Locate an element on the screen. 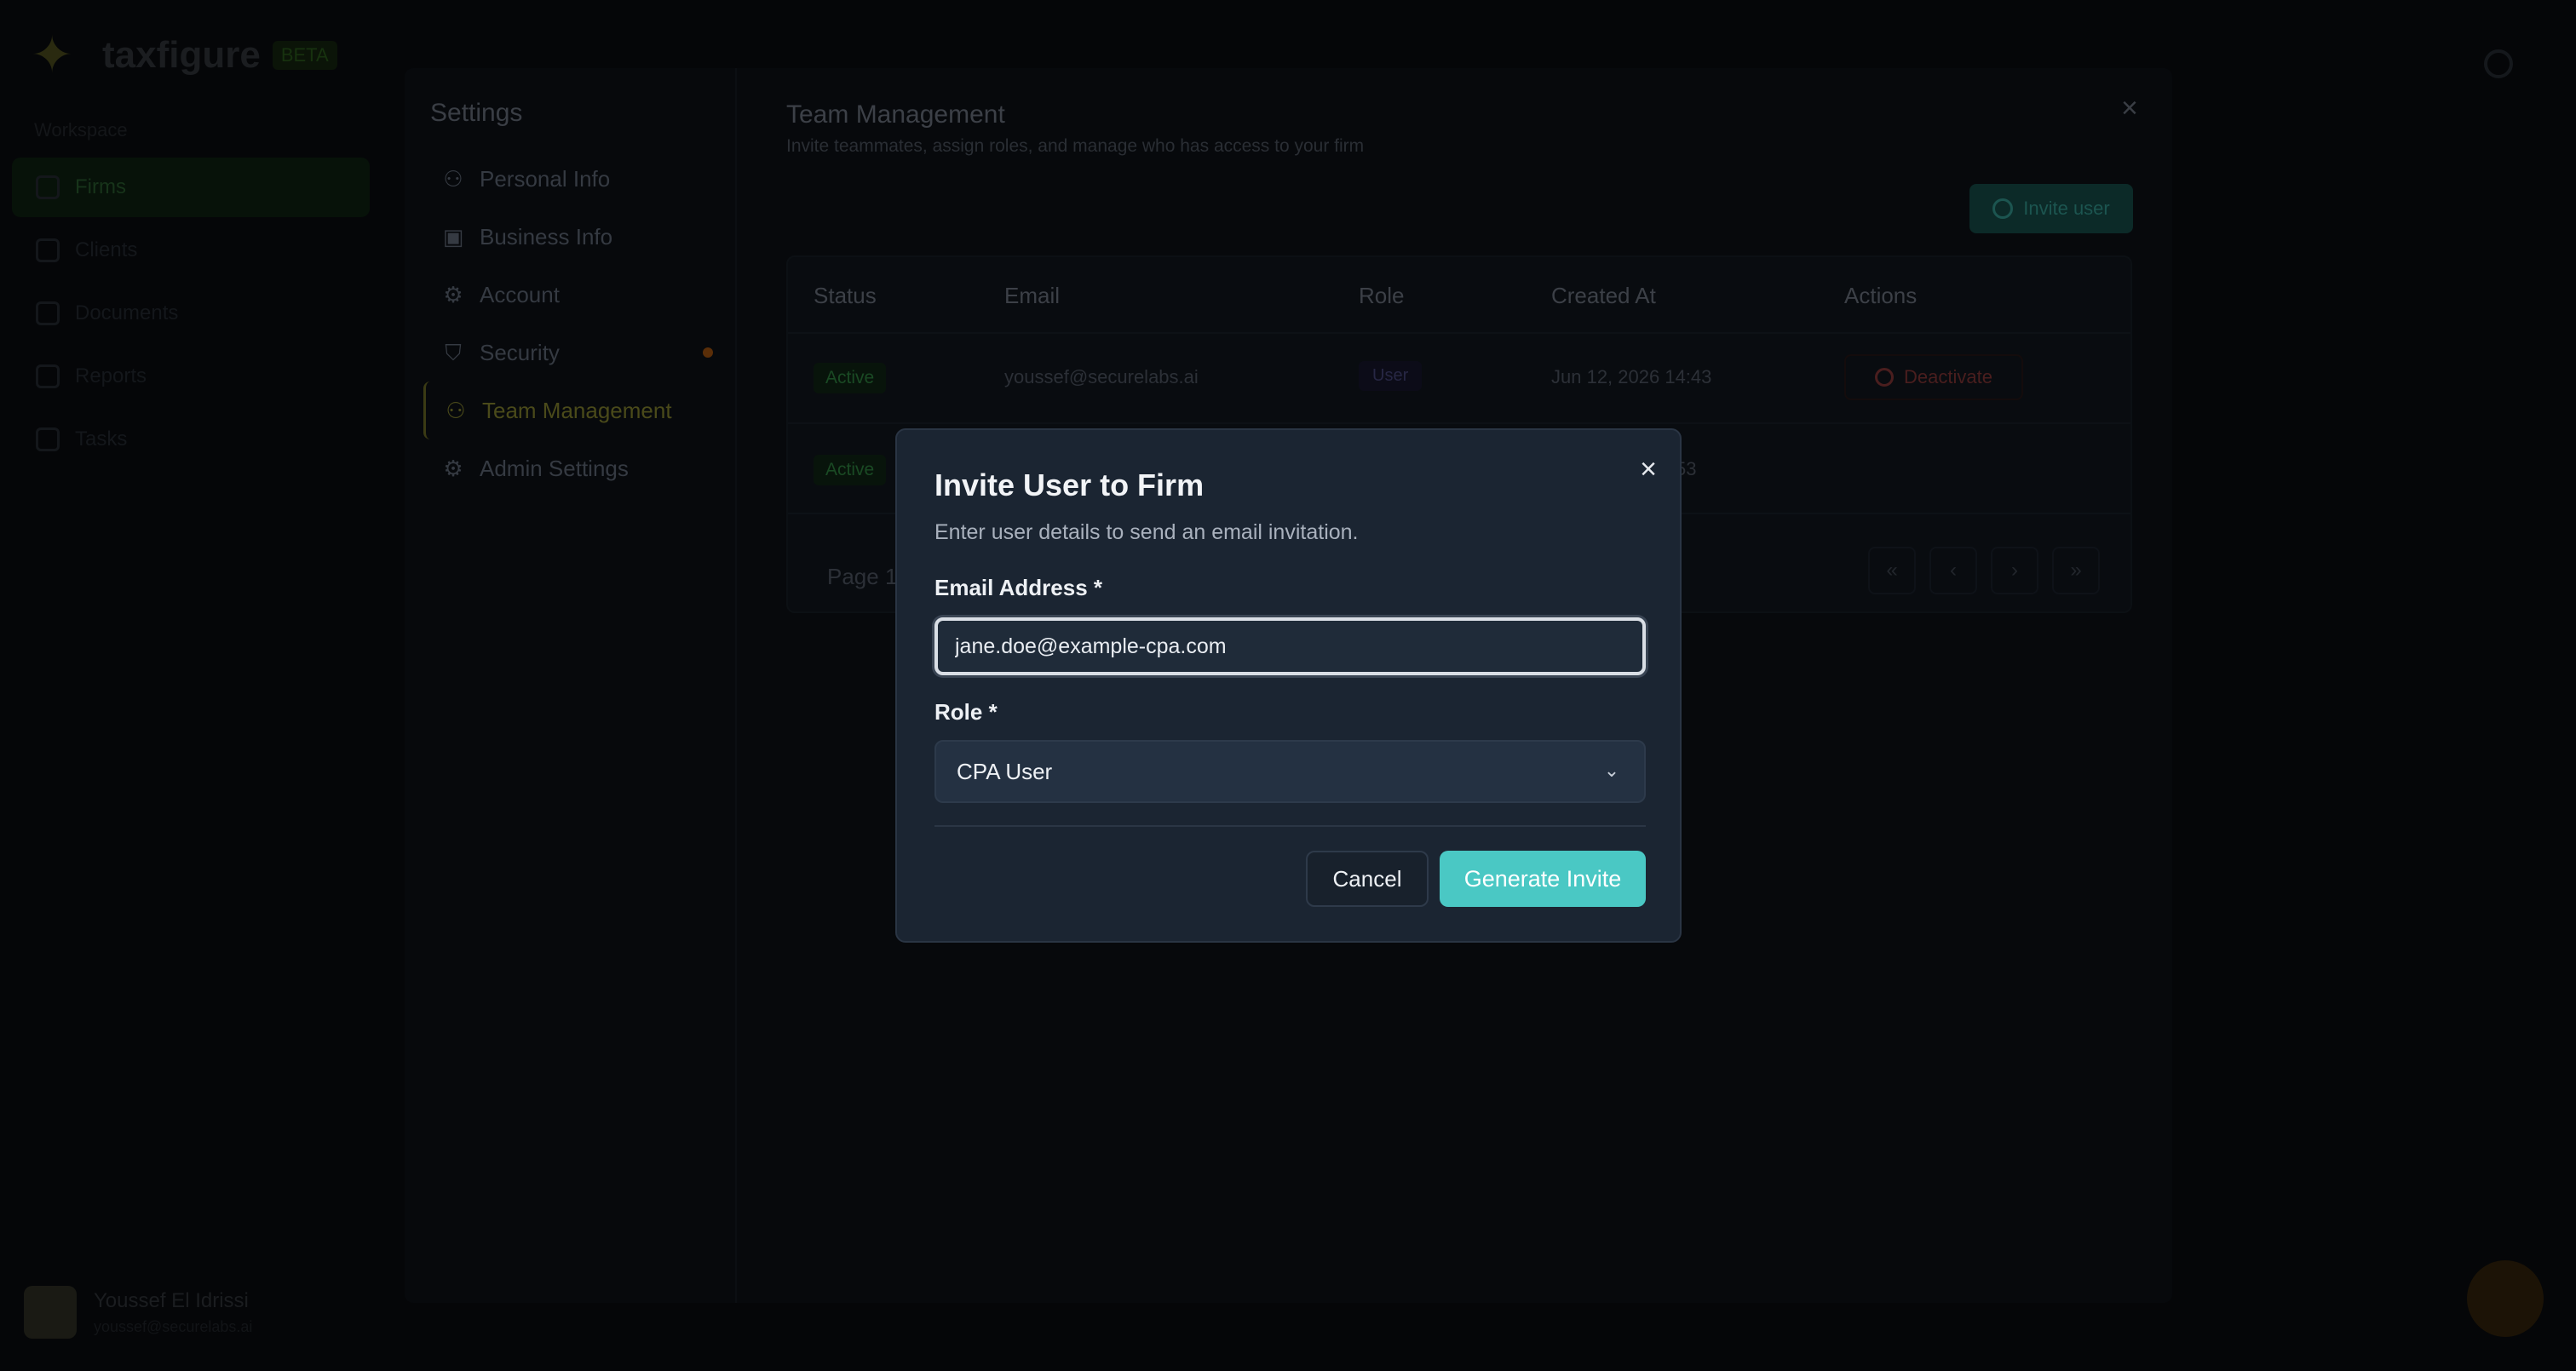 This screenshot has width=2576, height=1371. beta-badge: BETA is located at coordinates (305, 55).